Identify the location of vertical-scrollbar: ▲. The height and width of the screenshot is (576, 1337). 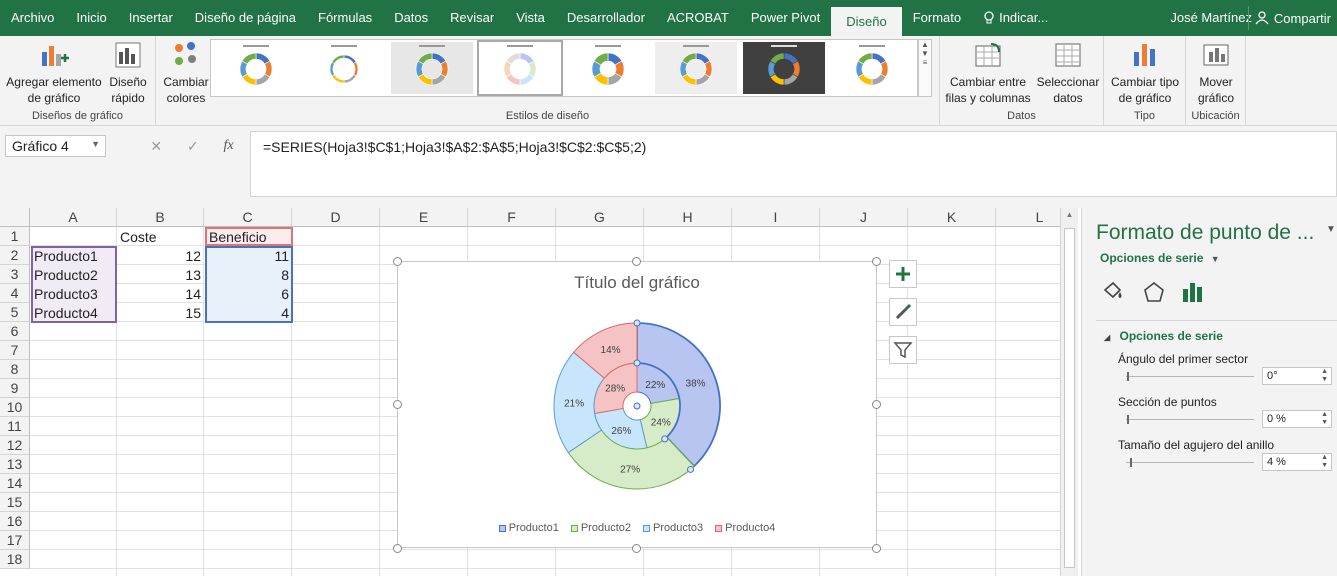
(1069, 392).